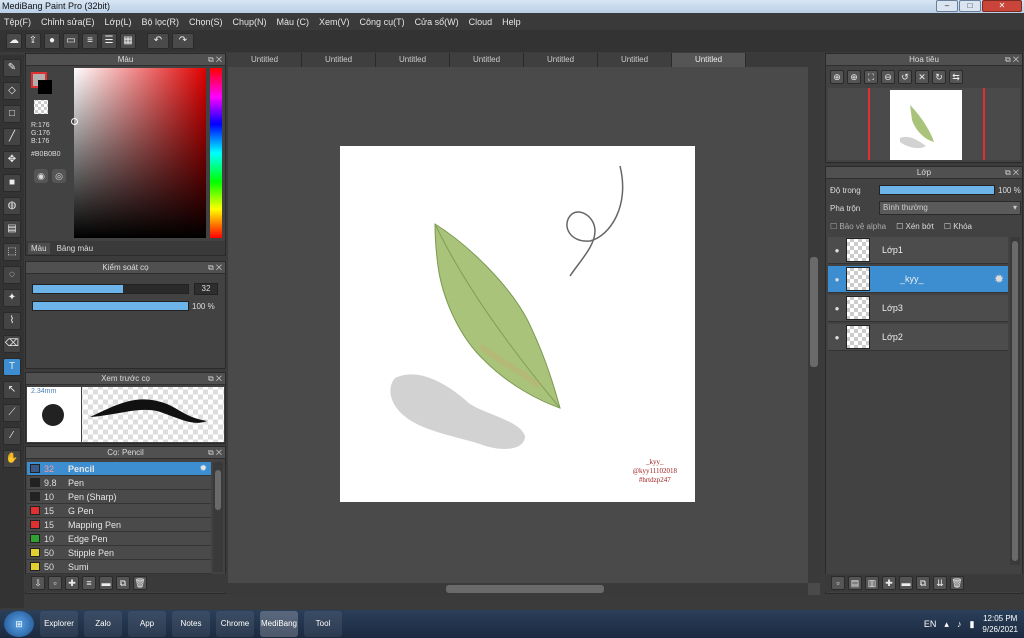  I want to click on list-icon: ☰, so click(109, 41).